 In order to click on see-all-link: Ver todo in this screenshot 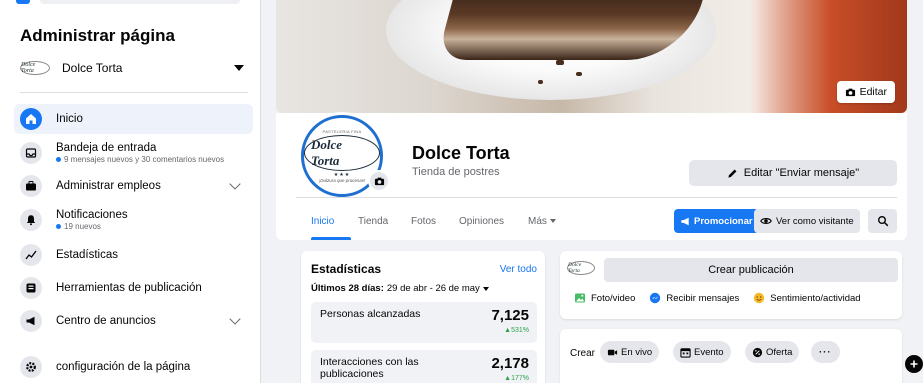, I will do `click(518, 269)`.